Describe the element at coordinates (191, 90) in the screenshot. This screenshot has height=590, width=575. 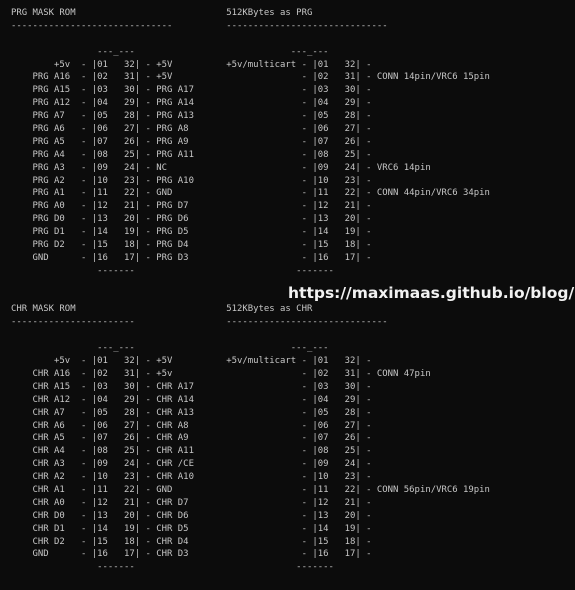
I see `terminal-line: PRG A15 - |03 30| - PRG A17 - |03 30| -` at that location.